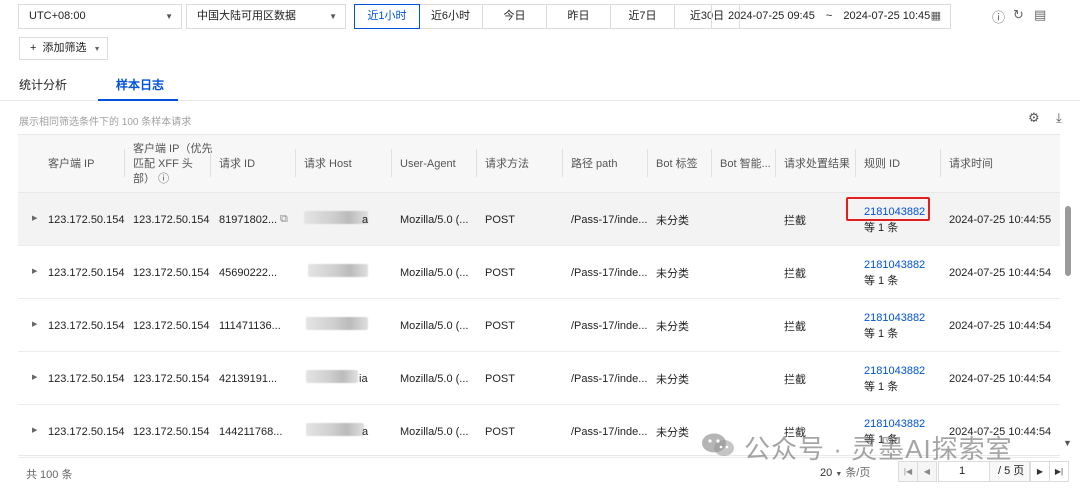 The image size is (1080, 490). I want to click on active-tab-indicator, so click(138, 100).